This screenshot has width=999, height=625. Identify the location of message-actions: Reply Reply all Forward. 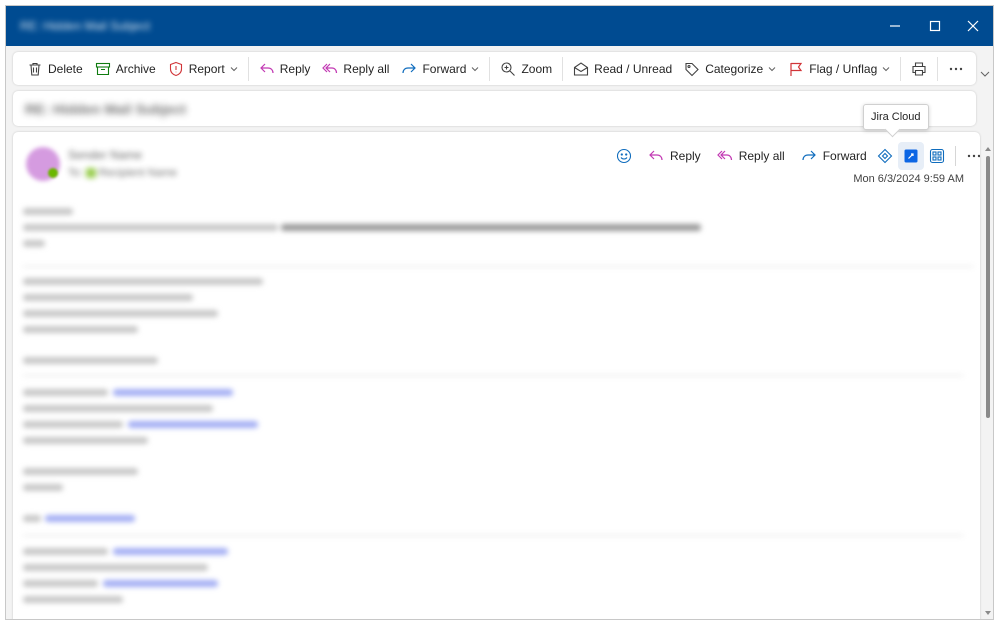
(795, 156).